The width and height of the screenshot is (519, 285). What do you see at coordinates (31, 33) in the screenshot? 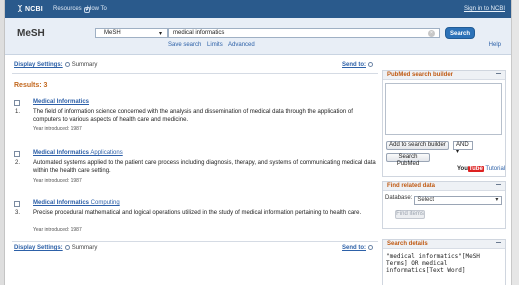
I see `database-title: MeSH` at bounding box center [31, 33].